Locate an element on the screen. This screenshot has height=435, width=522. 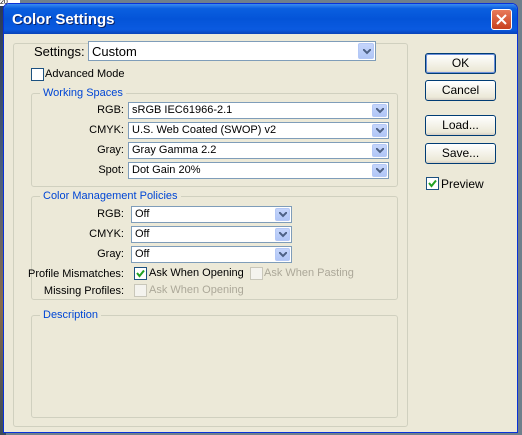
ws-rgb-dropdown-button is located at coordinates (379, 110).